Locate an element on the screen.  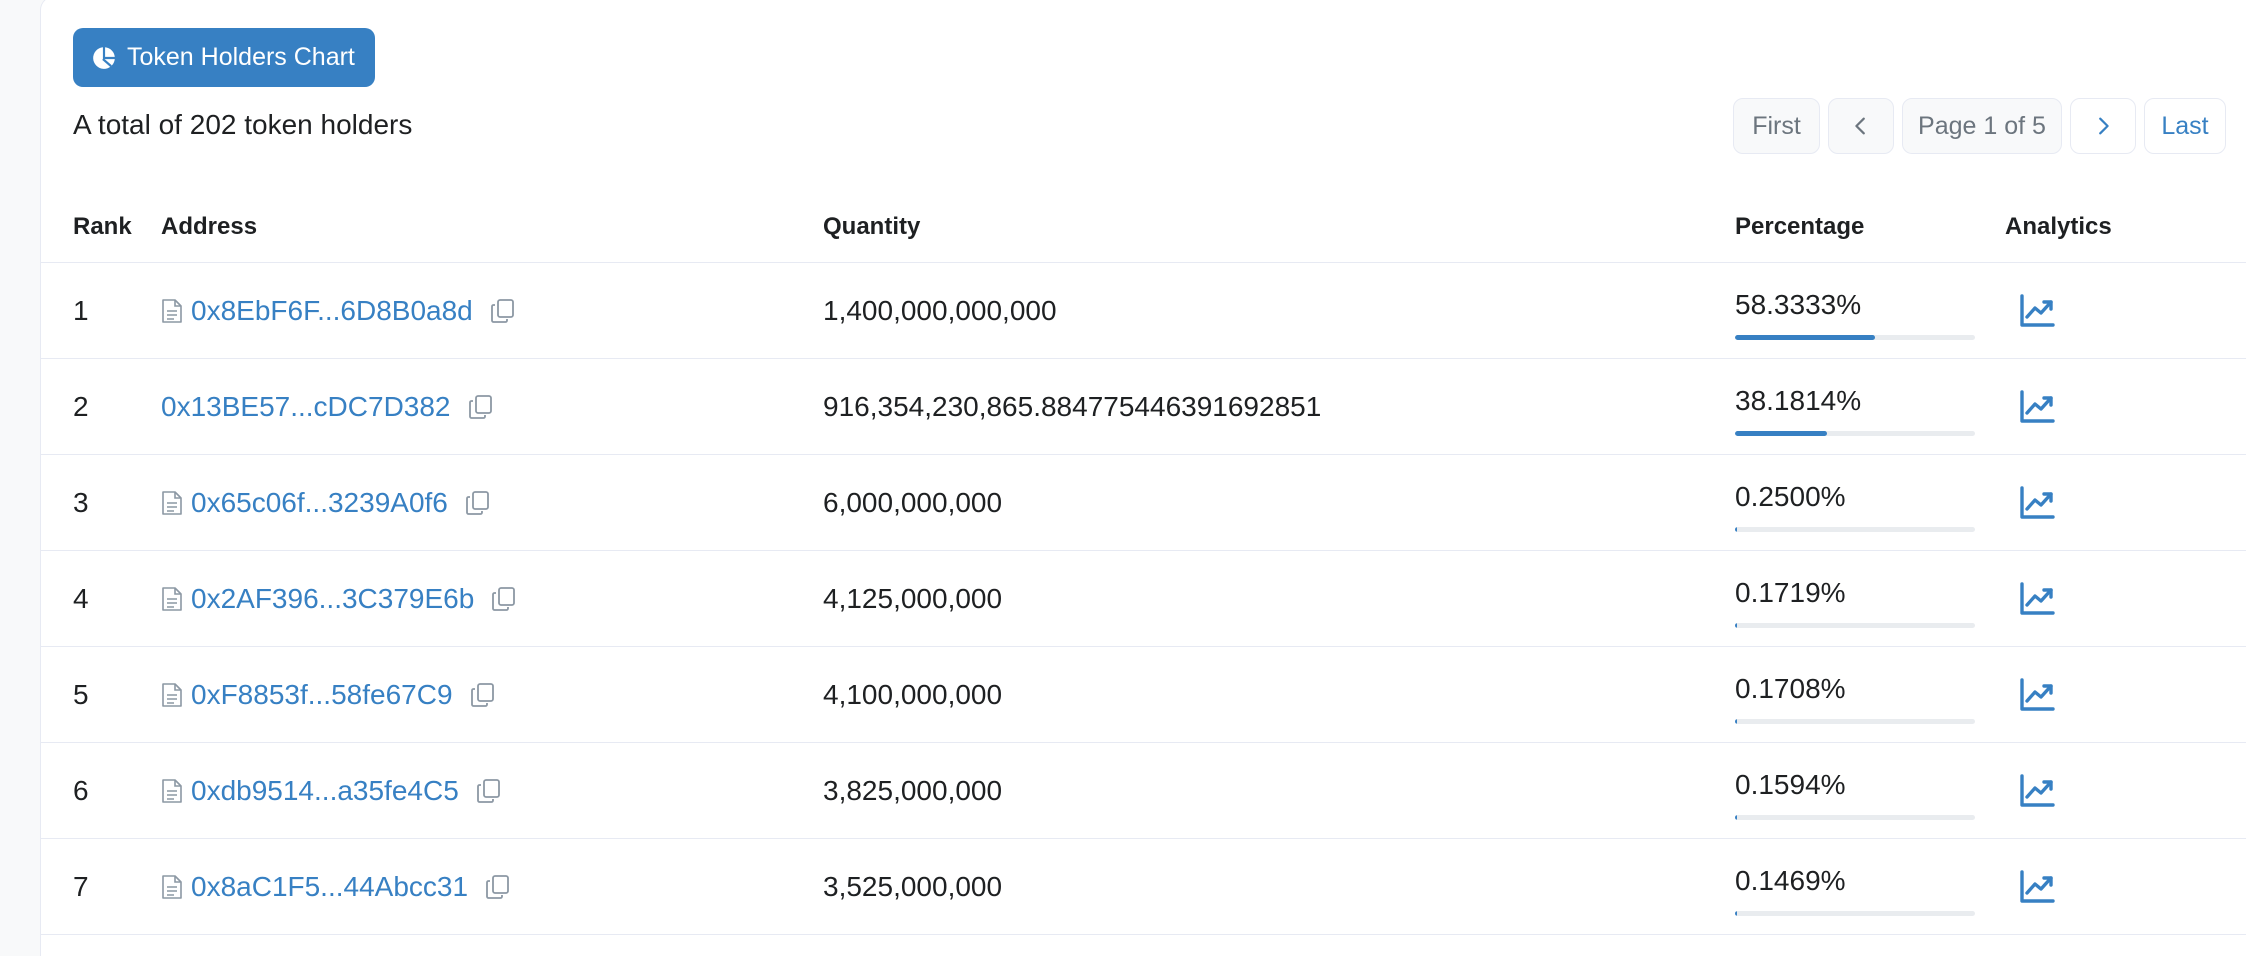
quantity-cell: 1,400,000,000,000 is located at coordinates (940, 310).